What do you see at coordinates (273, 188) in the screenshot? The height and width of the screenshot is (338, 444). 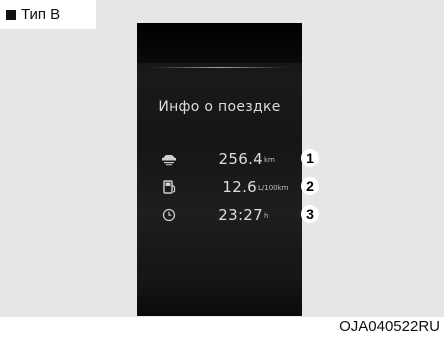 I see `fuel-economy-unit: L/100km` at bounding box center [273, 188].